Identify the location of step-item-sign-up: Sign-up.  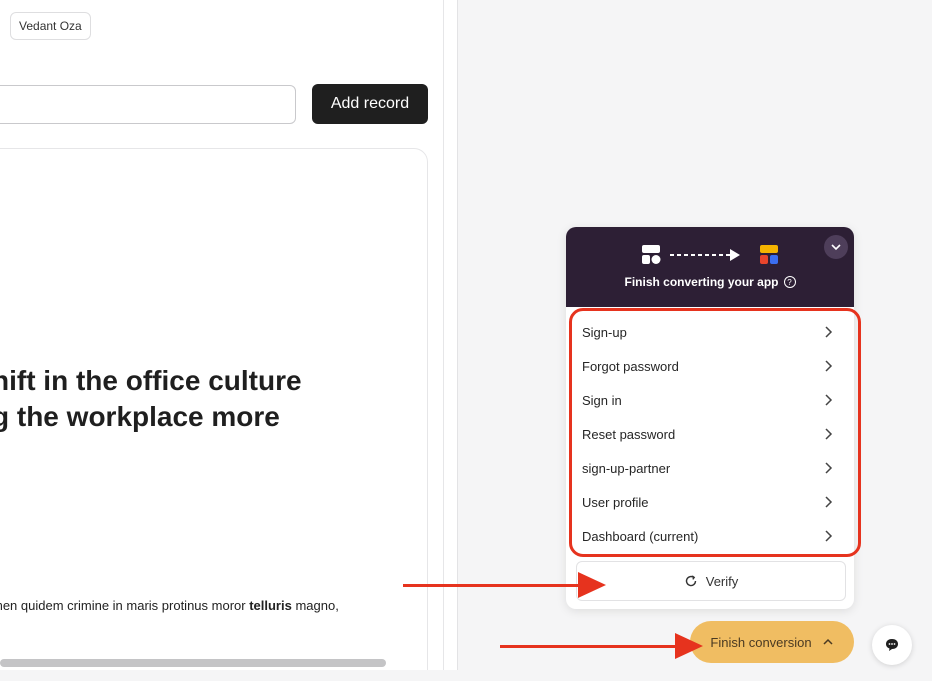
(710, 332).